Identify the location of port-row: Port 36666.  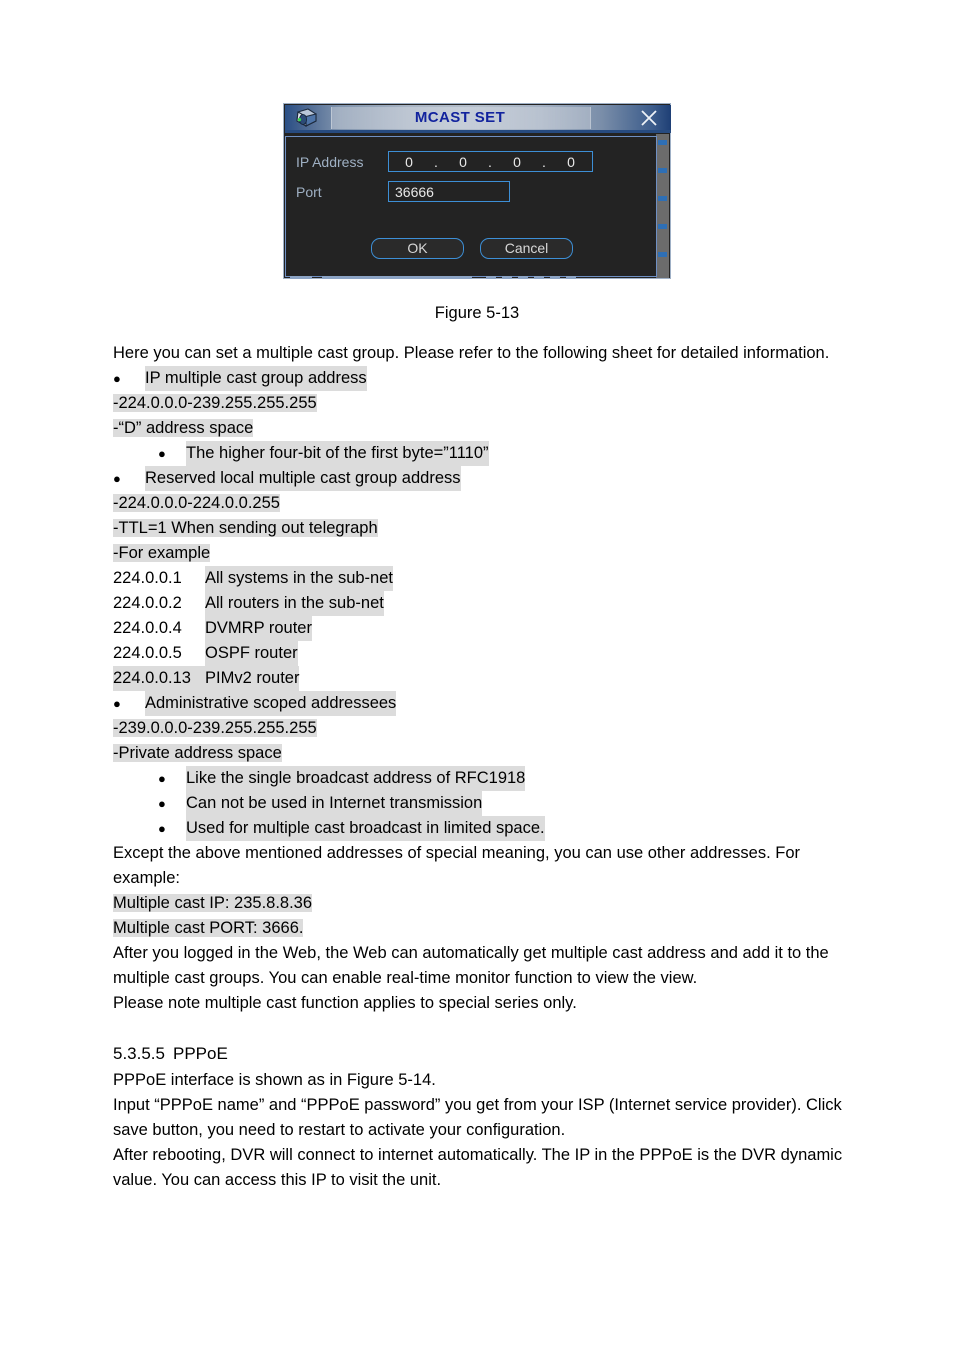
(403, 191).